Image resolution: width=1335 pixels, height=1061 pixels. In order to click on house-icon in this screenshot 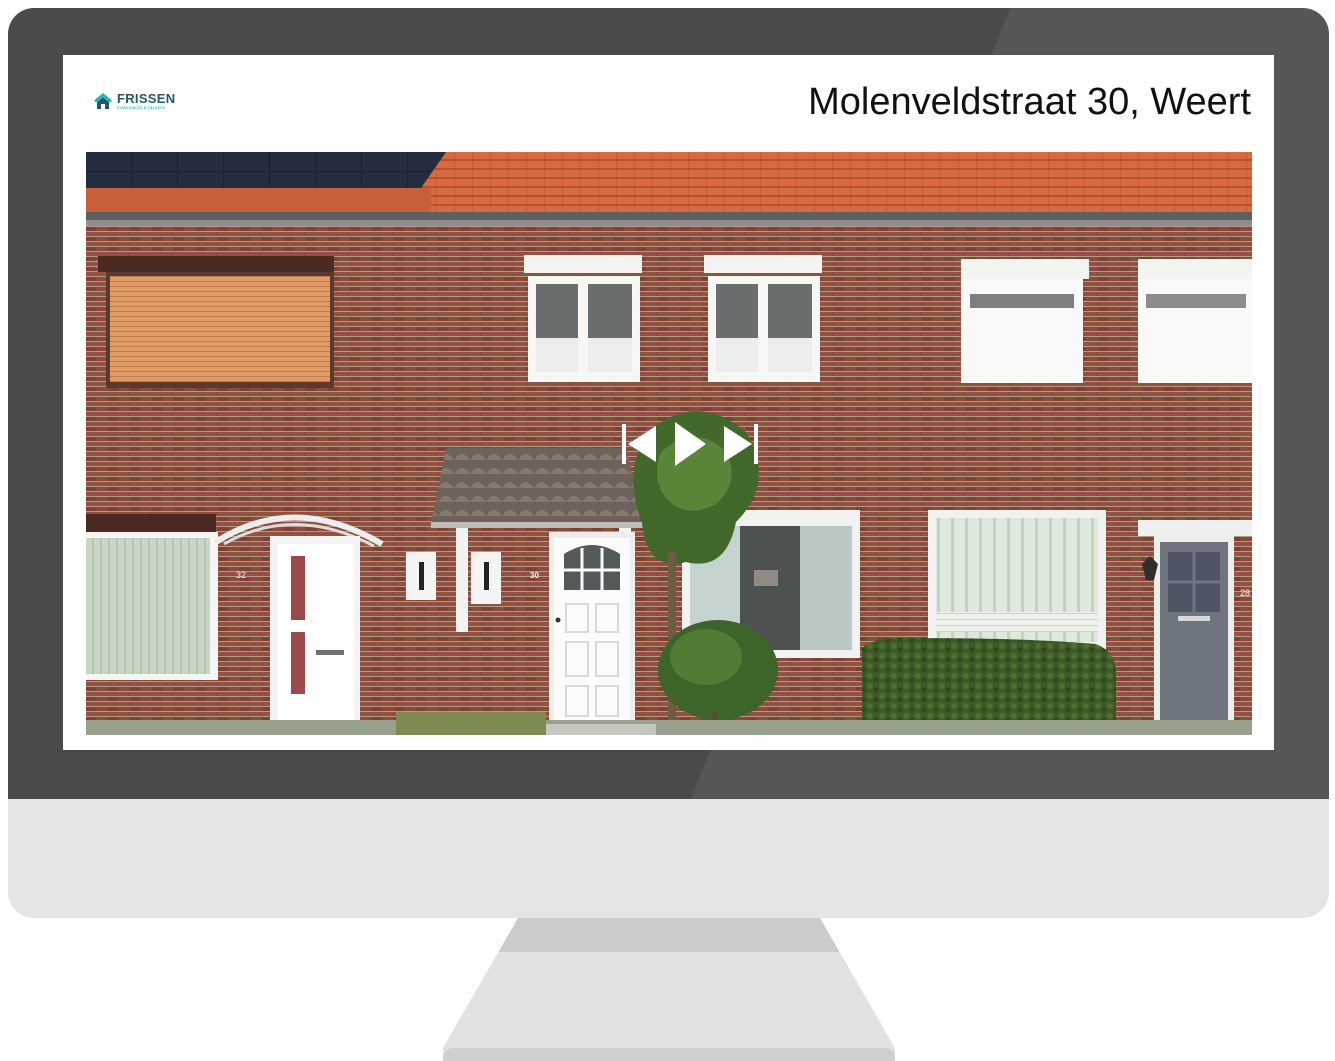, I will do `click(103, 101)`.